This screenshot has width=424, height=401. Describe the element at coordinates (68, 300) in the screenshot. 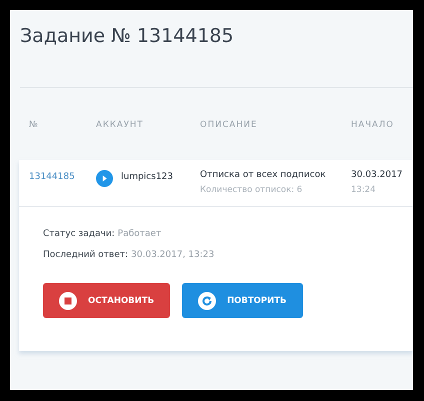

I see `stop-icon` at that location.